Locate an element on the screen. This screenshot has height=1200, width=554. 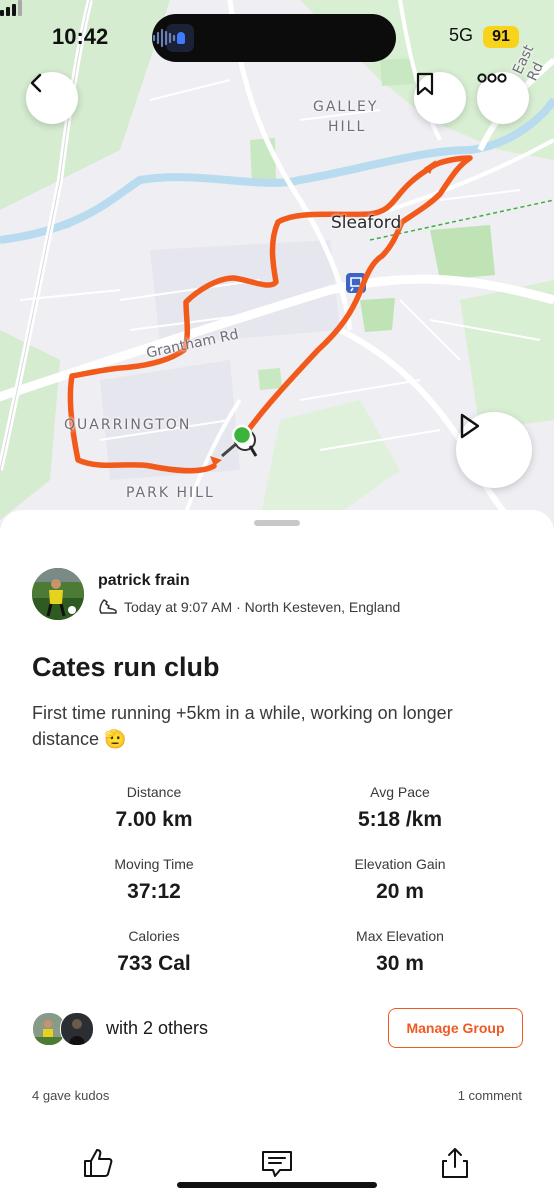
stat-label: Distance is located at coordinates (154, 792).